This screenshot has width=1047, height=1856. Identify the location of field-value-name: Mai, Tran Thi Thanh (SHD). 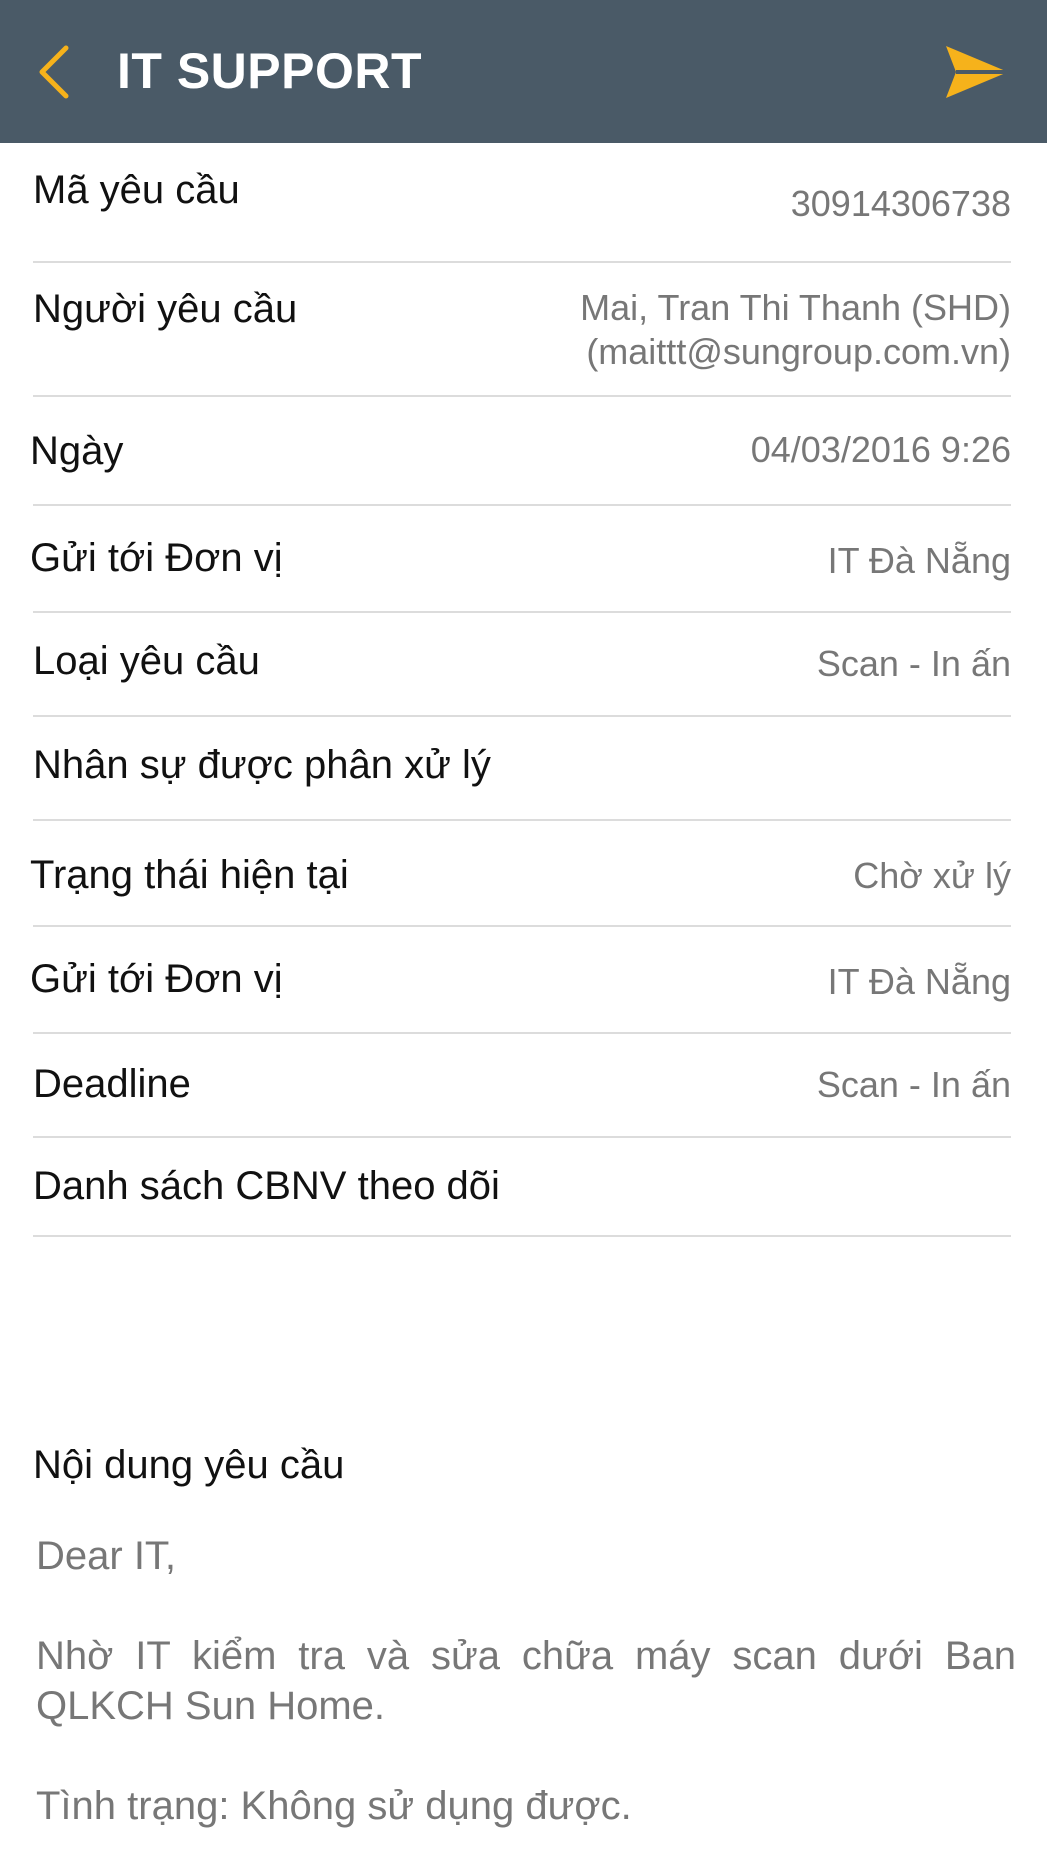
(795, 307).